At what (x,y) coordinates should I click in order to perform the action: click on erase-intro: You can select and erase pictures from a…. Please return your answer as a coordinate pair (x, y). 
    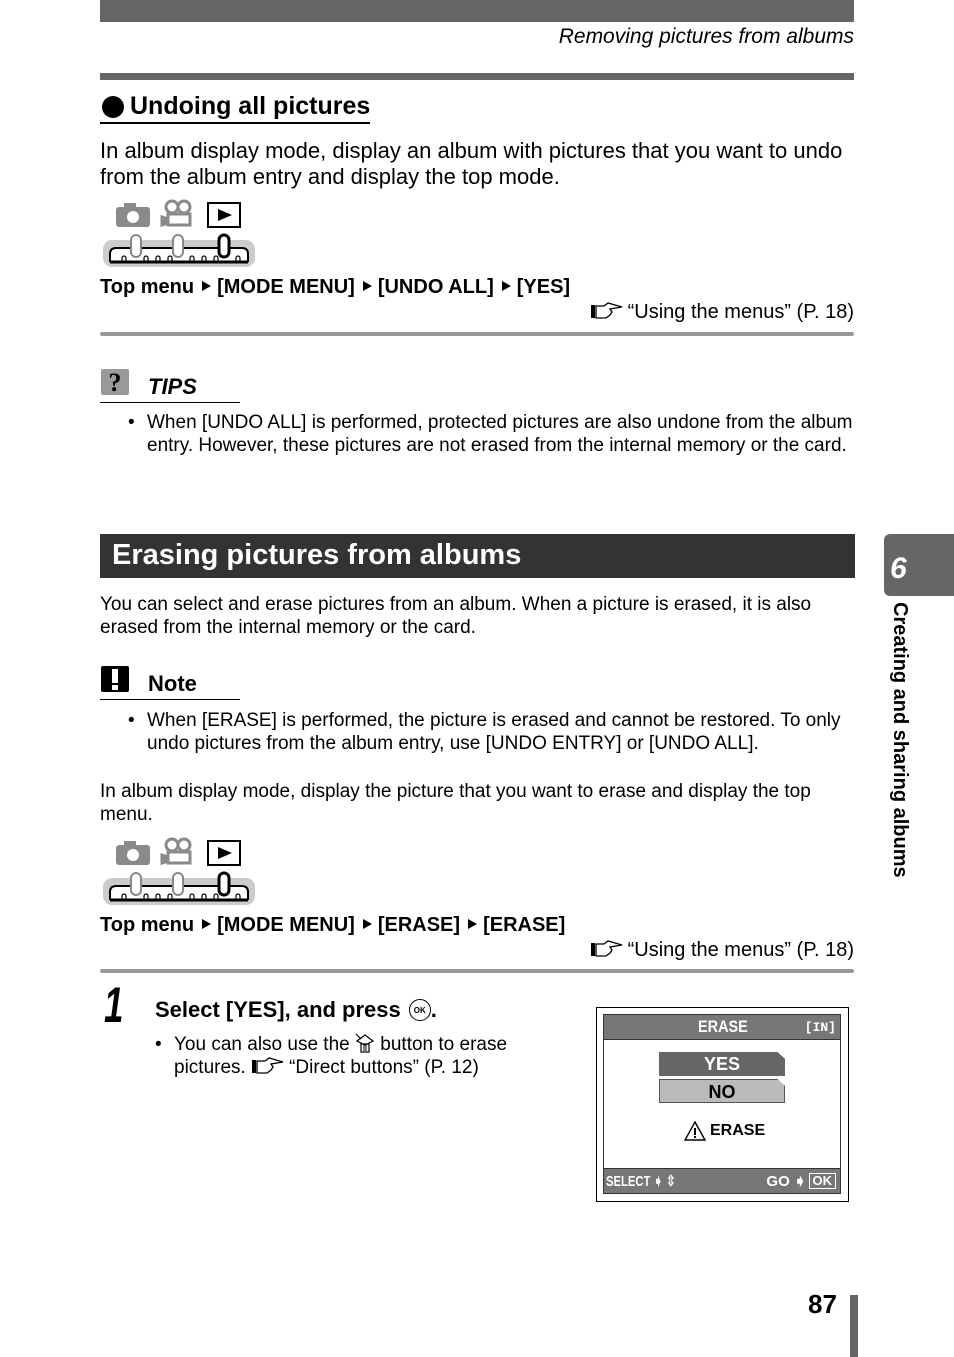
    Looking at the image, I should click on (456, 616).